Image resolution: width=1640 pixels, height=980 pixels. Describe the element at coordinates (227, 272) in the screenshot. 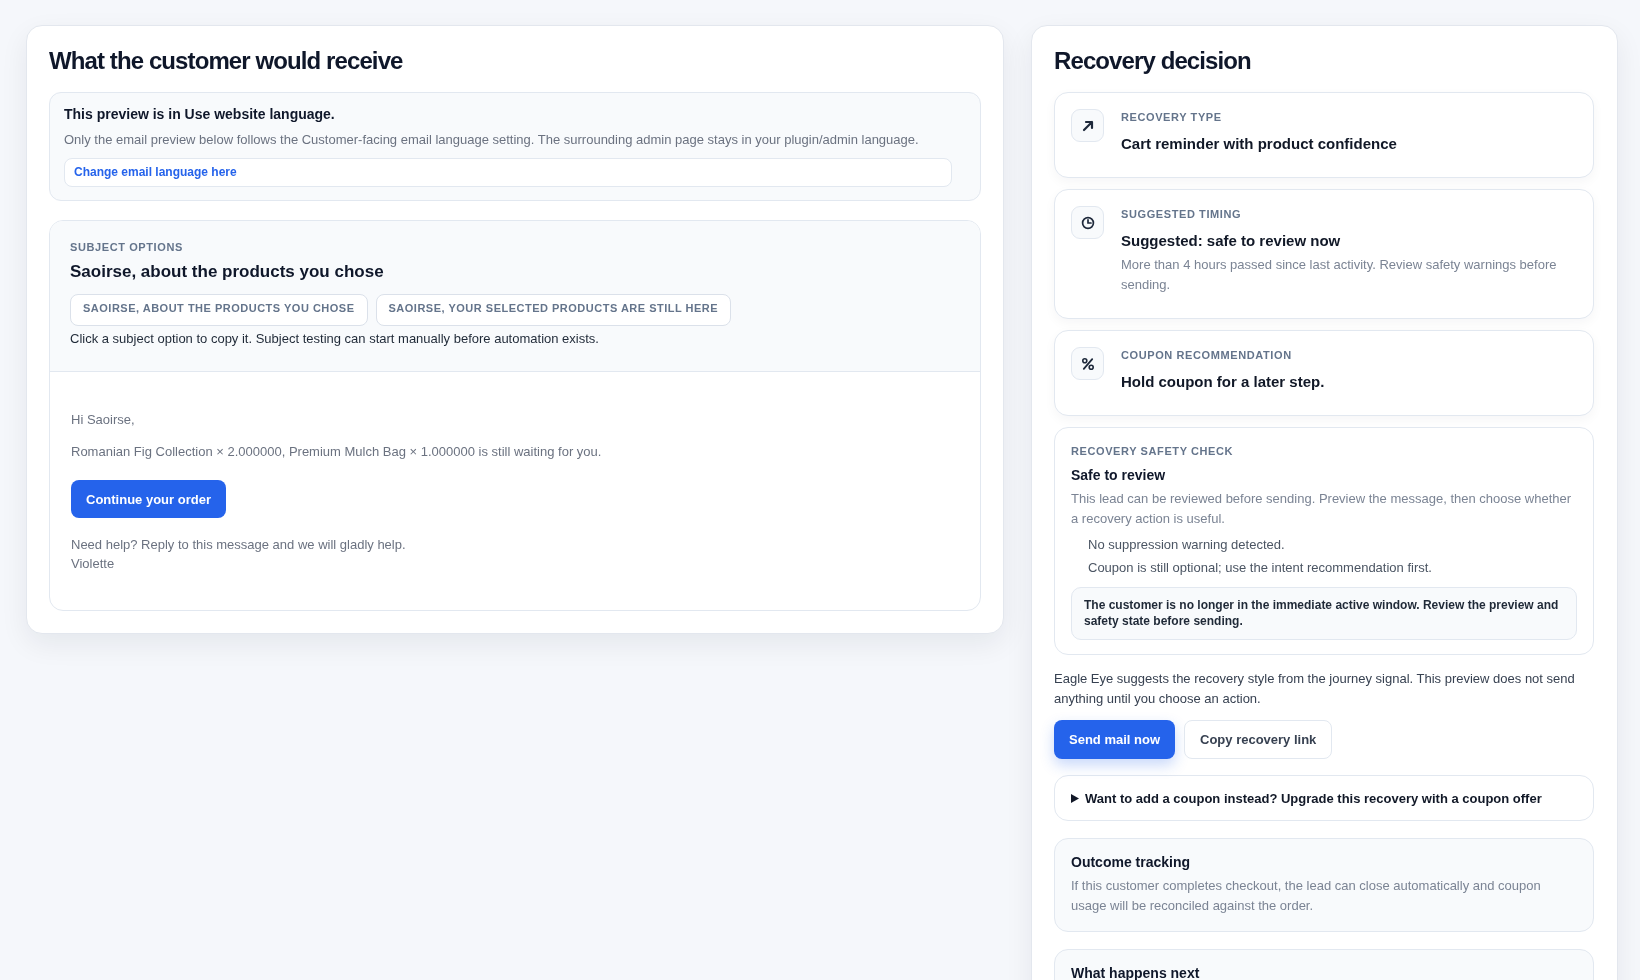

I see `subject-line: Saoirse, about the products you chose` at that location.